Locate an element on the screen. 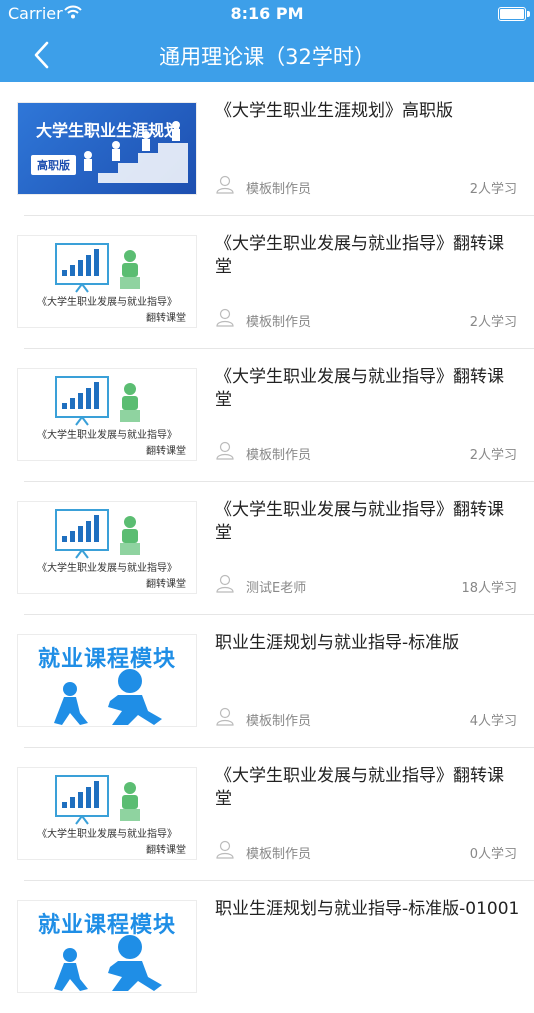  course-title: 职业生涯规划与就业指导-标准版 is located at coordinates (367, 643).